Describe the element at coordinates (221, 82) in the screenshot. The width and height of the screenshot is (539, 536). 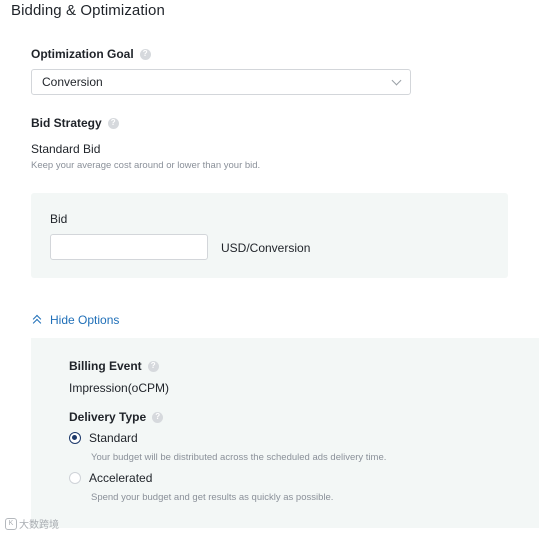
I see `optimization-goal-select: Conversion` at that location.